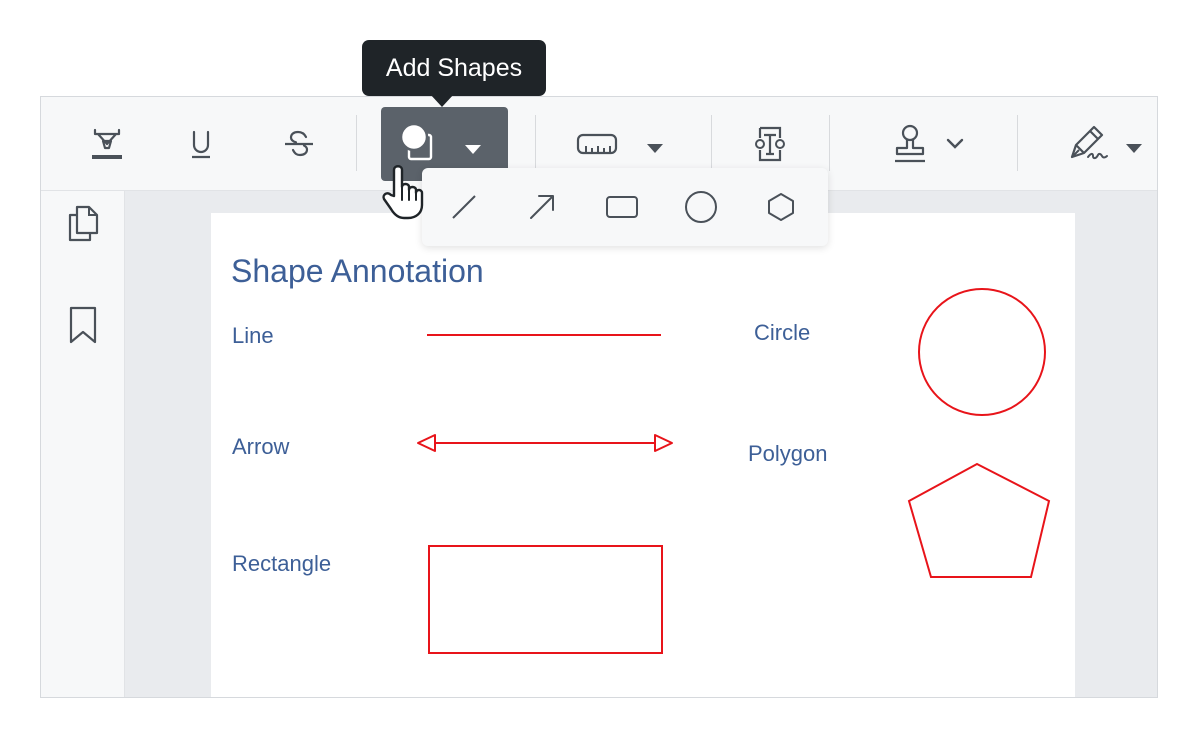  I want to click on tooltip-text: Add Shapes, so click(454, 67).